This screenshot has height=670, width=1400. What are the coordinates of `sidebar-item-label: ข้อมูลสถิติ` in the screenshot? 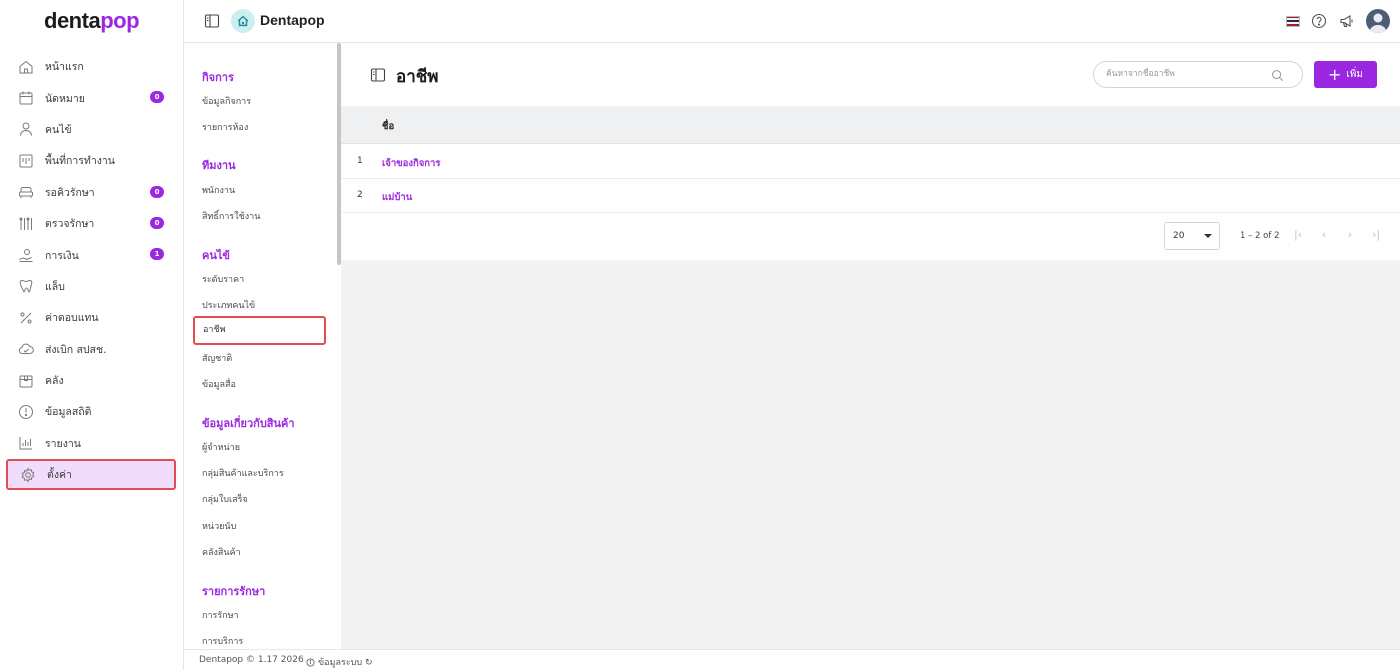 It's located at (68, 412).